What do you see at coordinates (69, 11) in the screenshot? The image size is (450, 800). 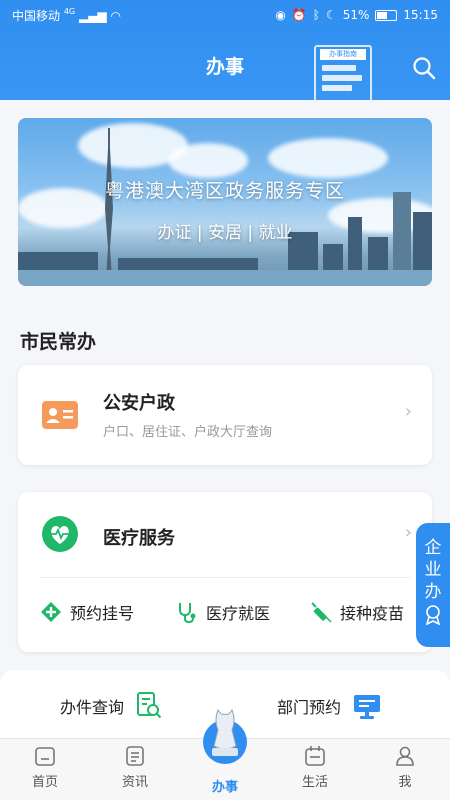 I see `network-type: 4G` at bounding box center [69, 11].